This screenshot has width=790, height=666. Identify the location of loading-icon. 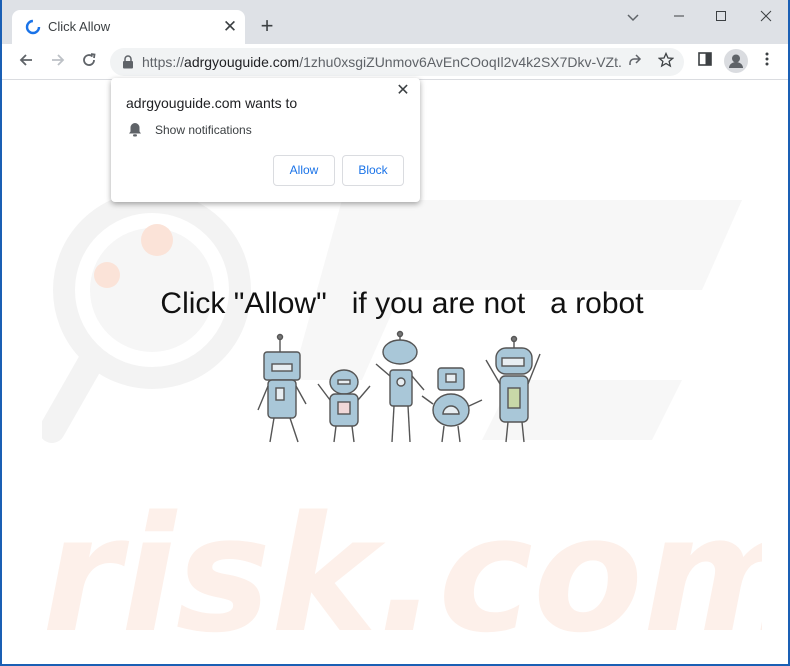
(33, 27).